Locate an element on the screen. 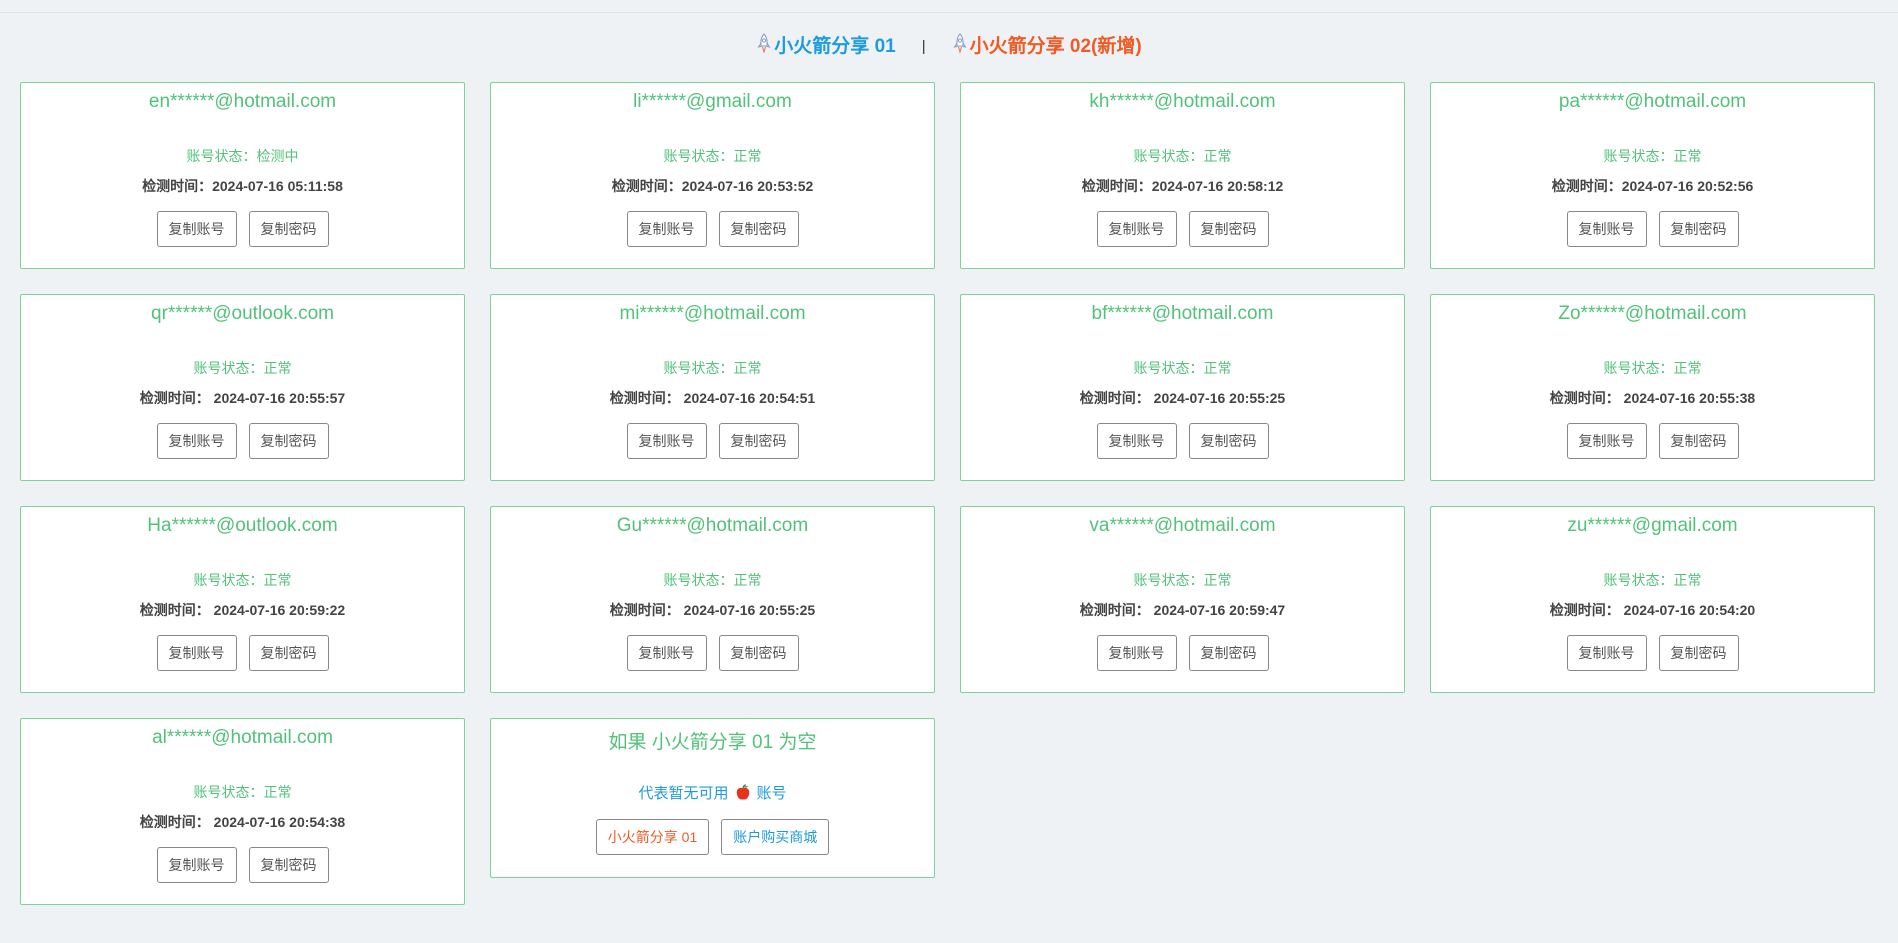  account-email: mi******@hotmail.com is located at coordinates (712, 313).